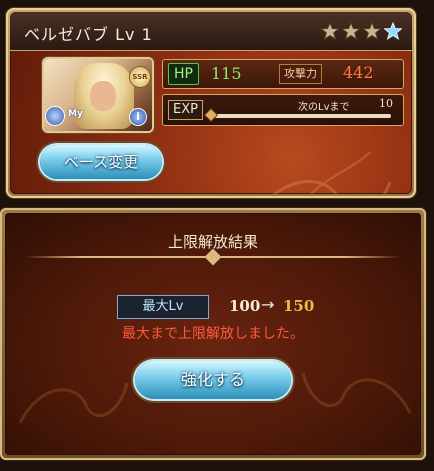  Describe the element at coordinates (140, 77) in the screenshot. I see `ssr-badge-icon: SSR` at that location.